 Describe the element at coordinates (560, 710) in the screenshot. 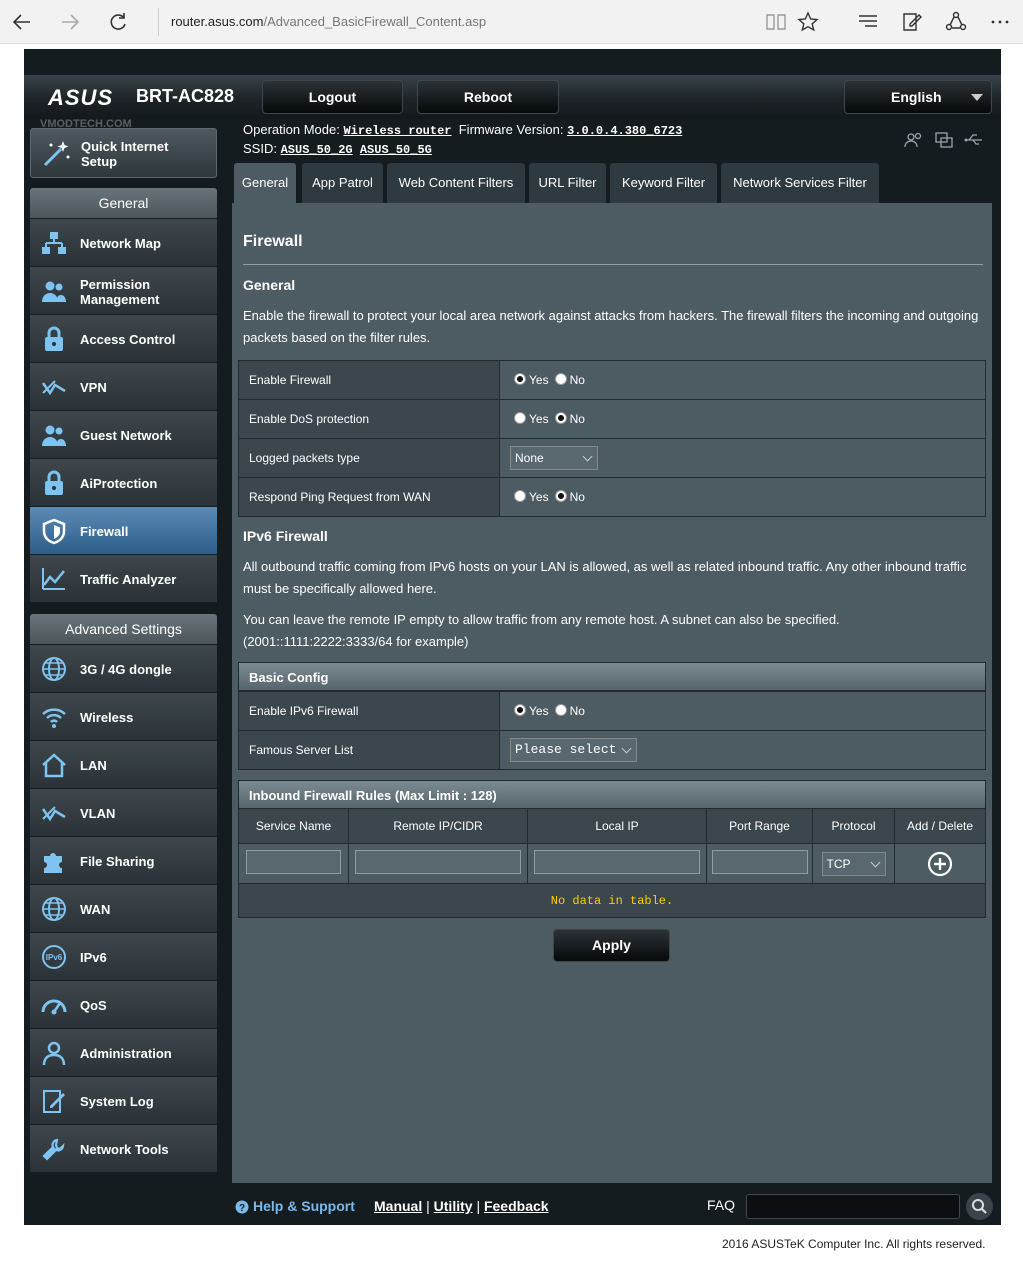

I see `ipv6-no-radio` at that location.